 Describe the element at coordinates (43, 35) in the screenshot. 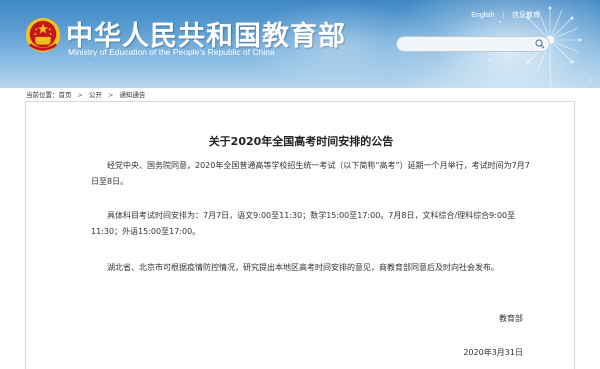

I see `national-emblem-icon` at that location.